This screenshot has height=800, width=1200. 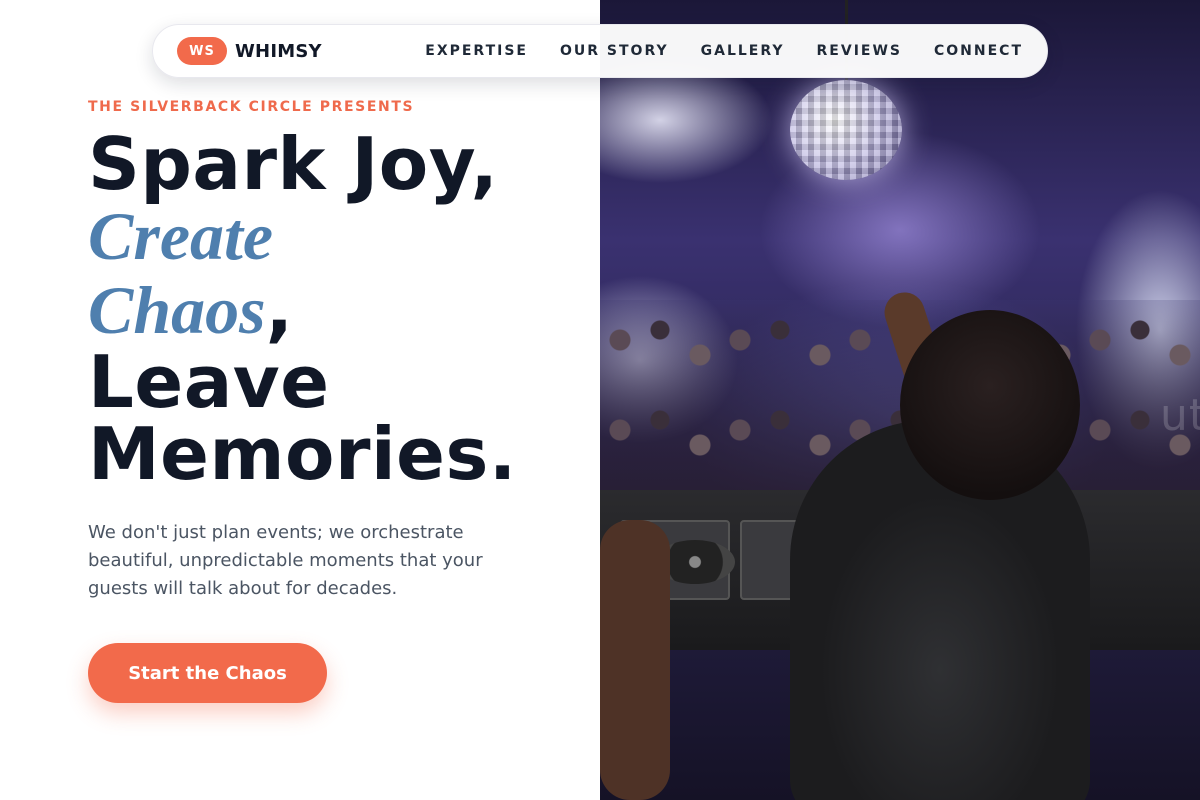 I want to click on headline-line-1: Spark Joy,, so click(x=293, y=164).